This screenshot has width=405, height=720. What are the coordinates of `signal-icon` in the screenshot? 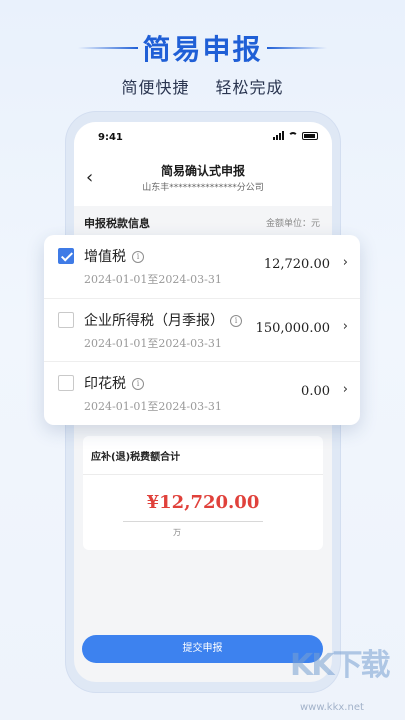 It's located at (278, 135).